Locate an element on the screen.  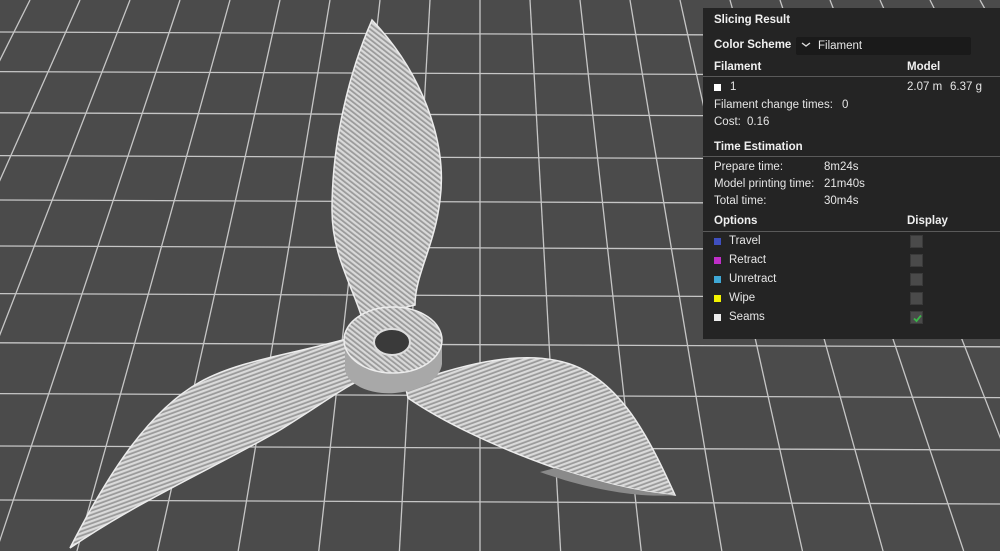
option-unretract-label: Unretract is located at coordinates (753, 279).